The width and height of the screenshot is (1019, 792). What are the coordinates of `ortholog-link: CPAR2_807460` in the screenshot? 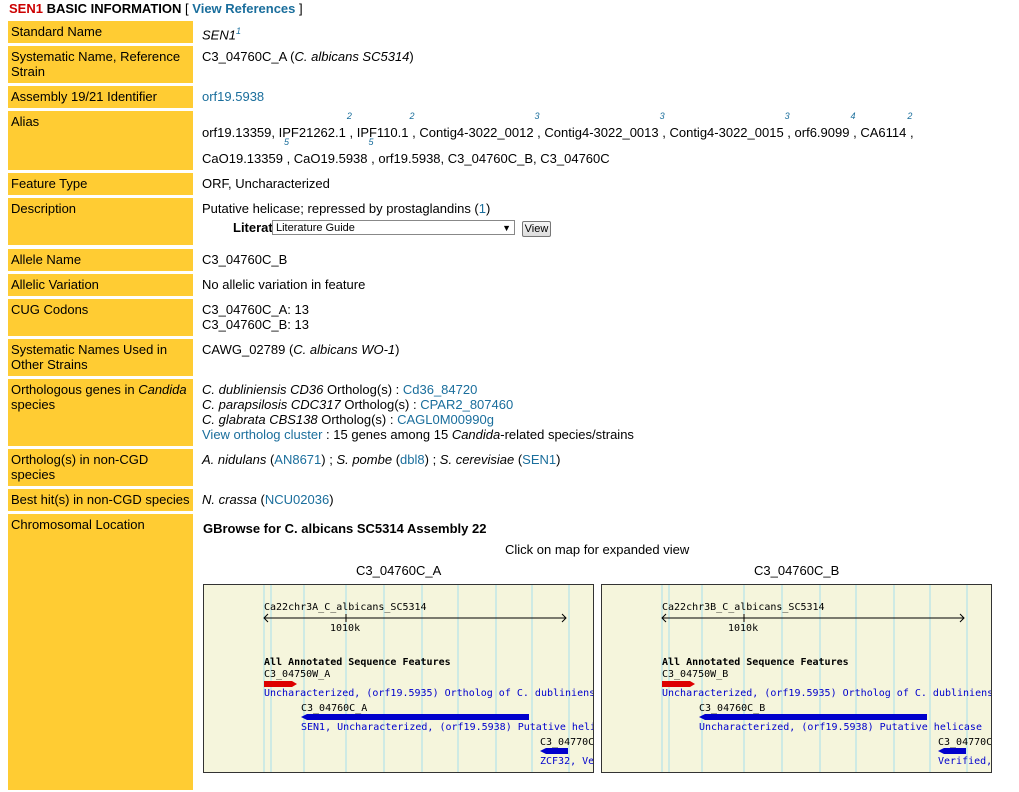 It's located at (466, 404).